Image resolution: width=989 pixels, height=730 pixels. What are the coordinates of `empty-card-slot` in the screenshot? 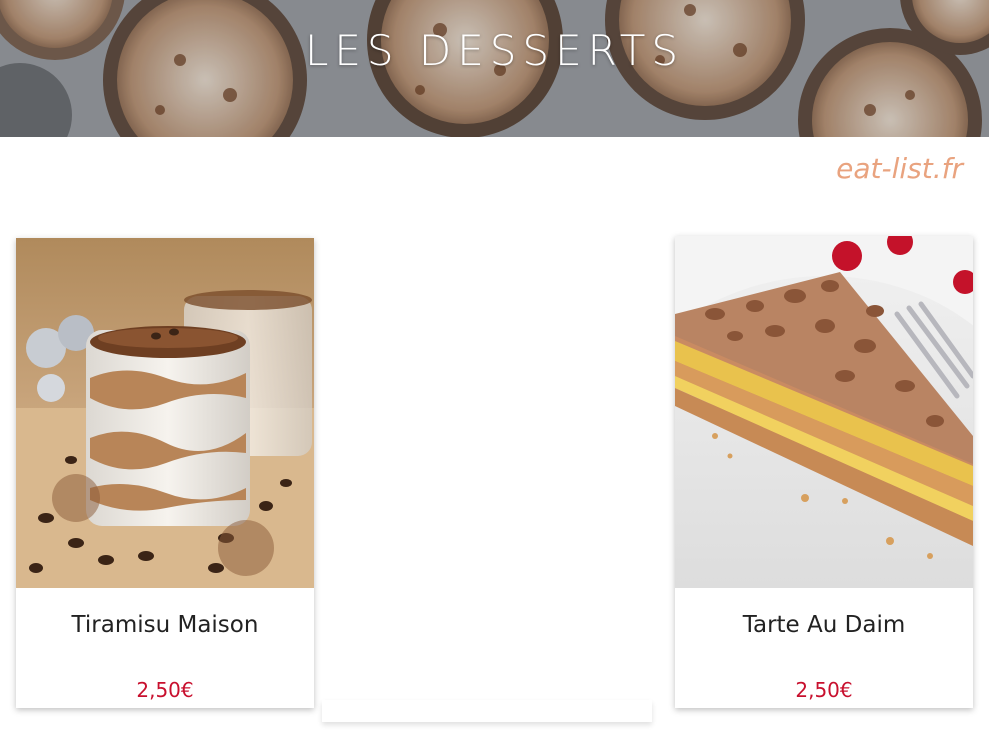 It's located at (487, 711).